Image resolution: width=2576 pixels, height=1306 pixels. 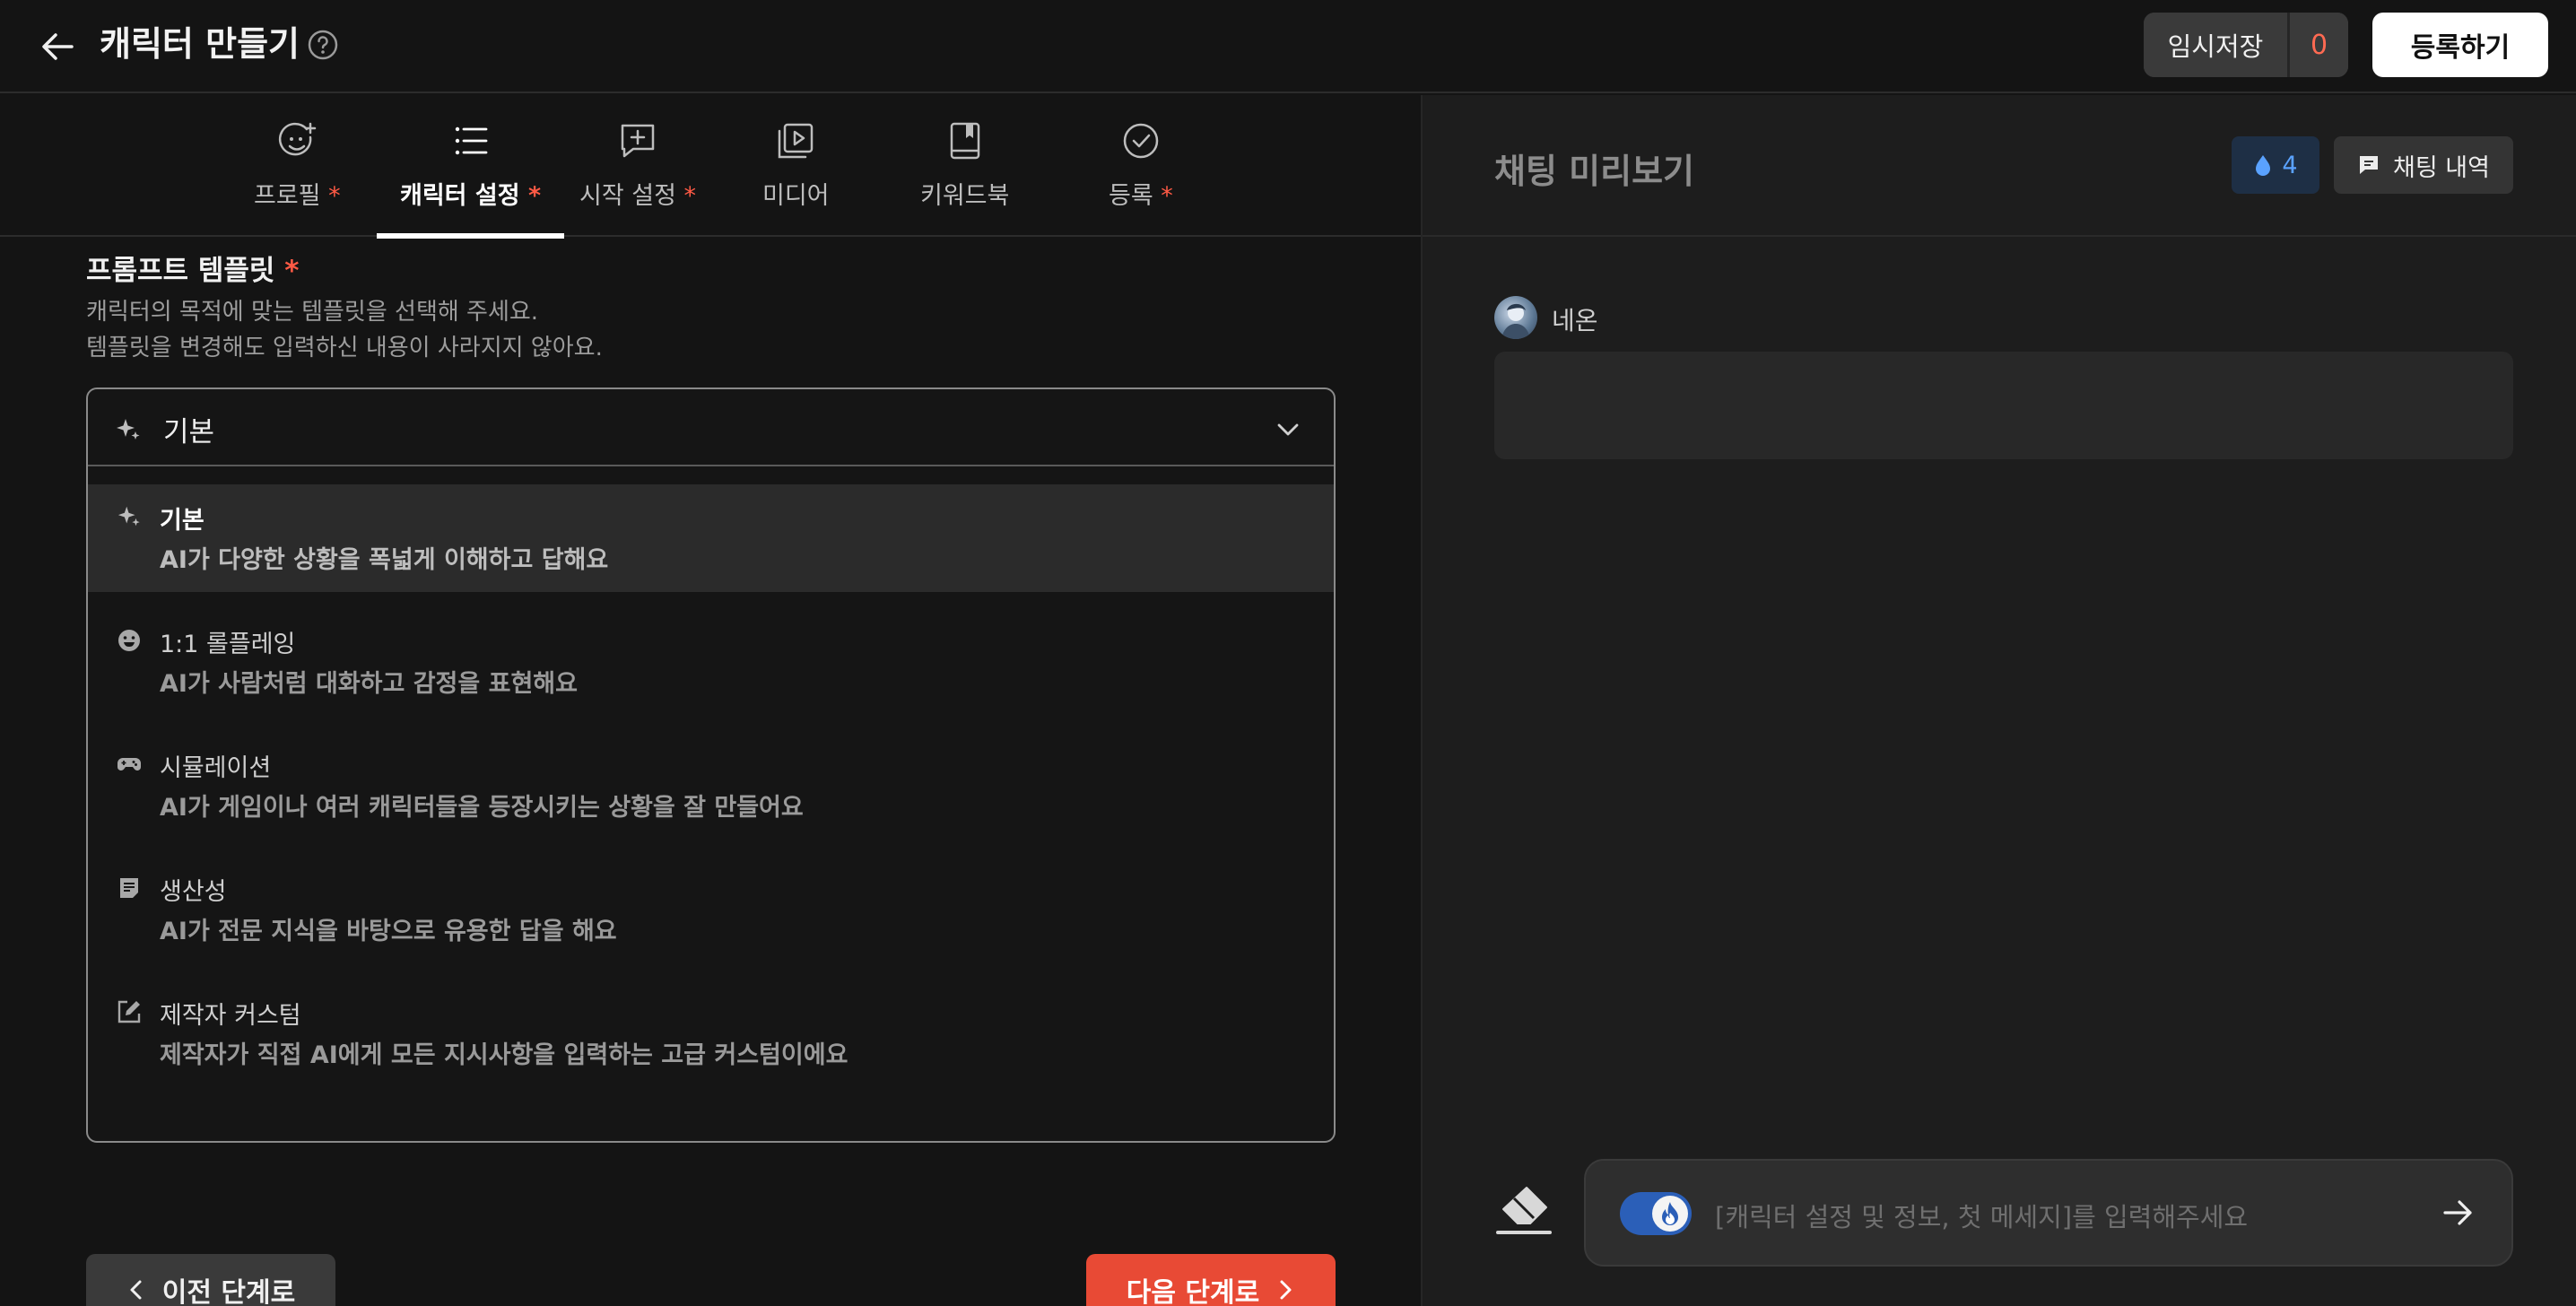 What do you see at coordinates (638, 141) in the screenshot?
I see `chat-plus-icon` at bounding box center [638, 141].